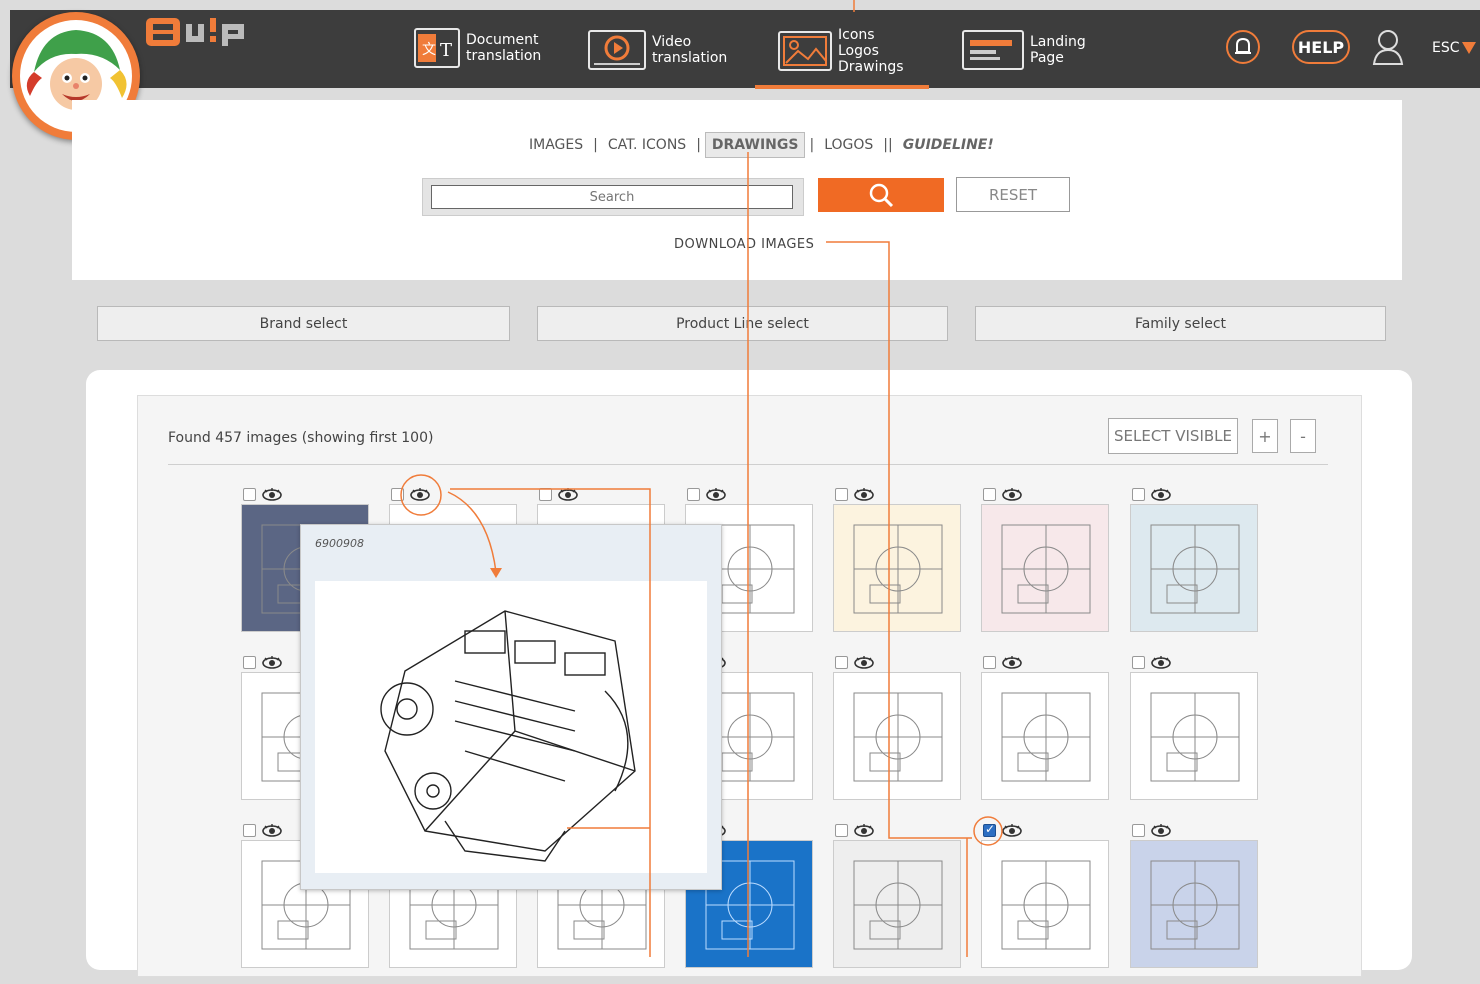  Describe the element at coordinates (1303, 436) in the screenshot. I see `zoom-out-button: -` at that location.